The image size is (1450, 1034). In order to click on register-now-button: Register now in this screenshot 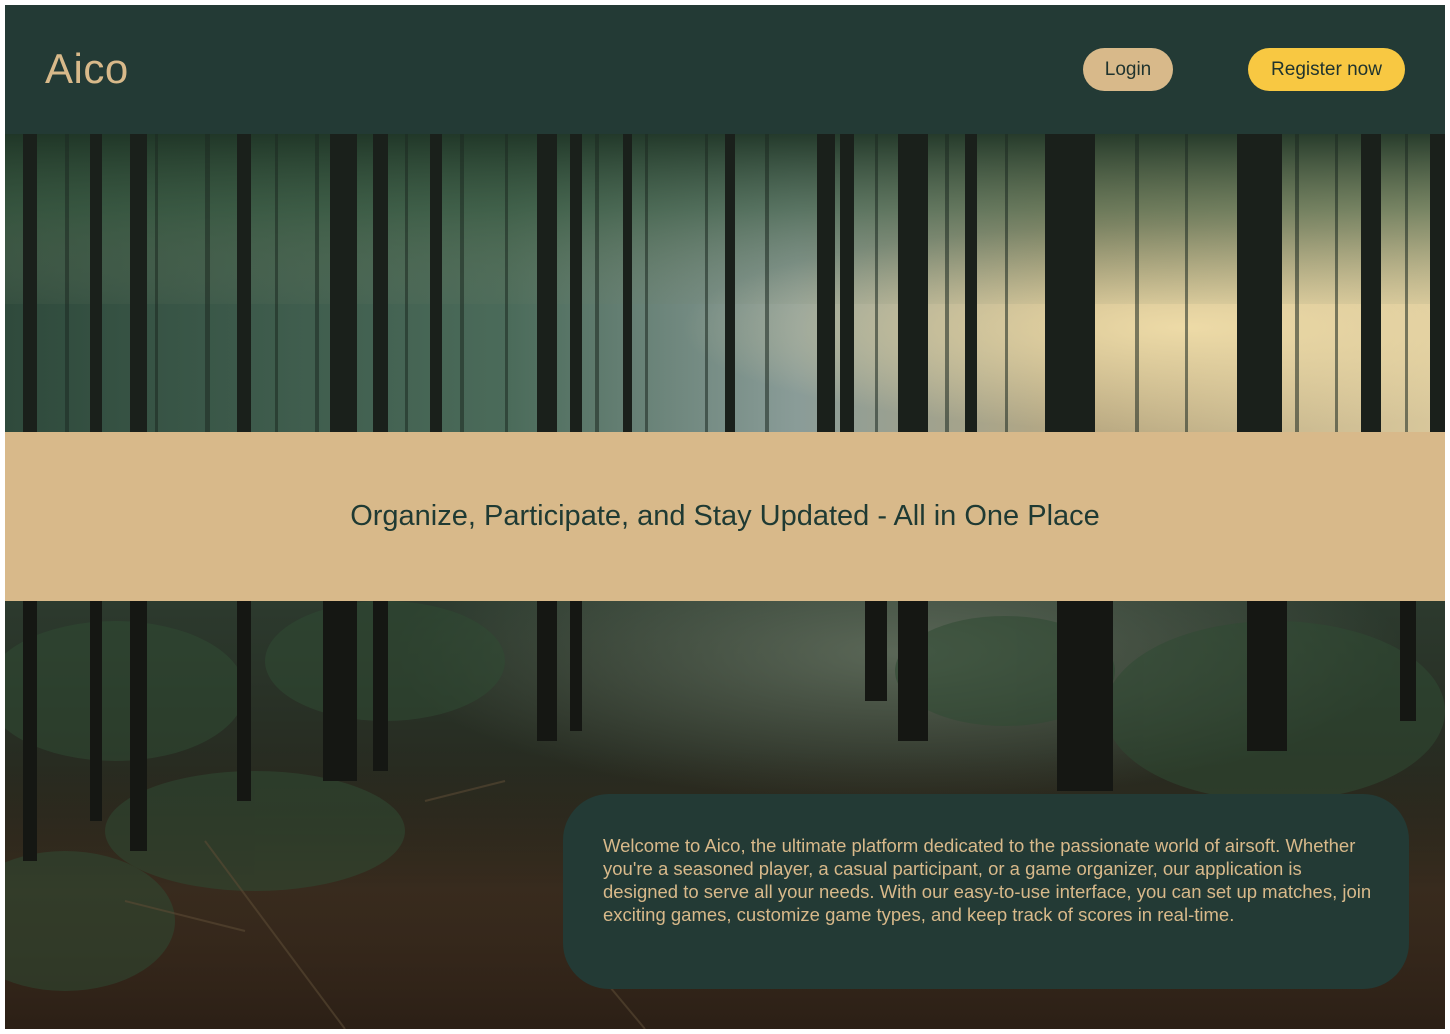, I will do `click(1326, 69)`.